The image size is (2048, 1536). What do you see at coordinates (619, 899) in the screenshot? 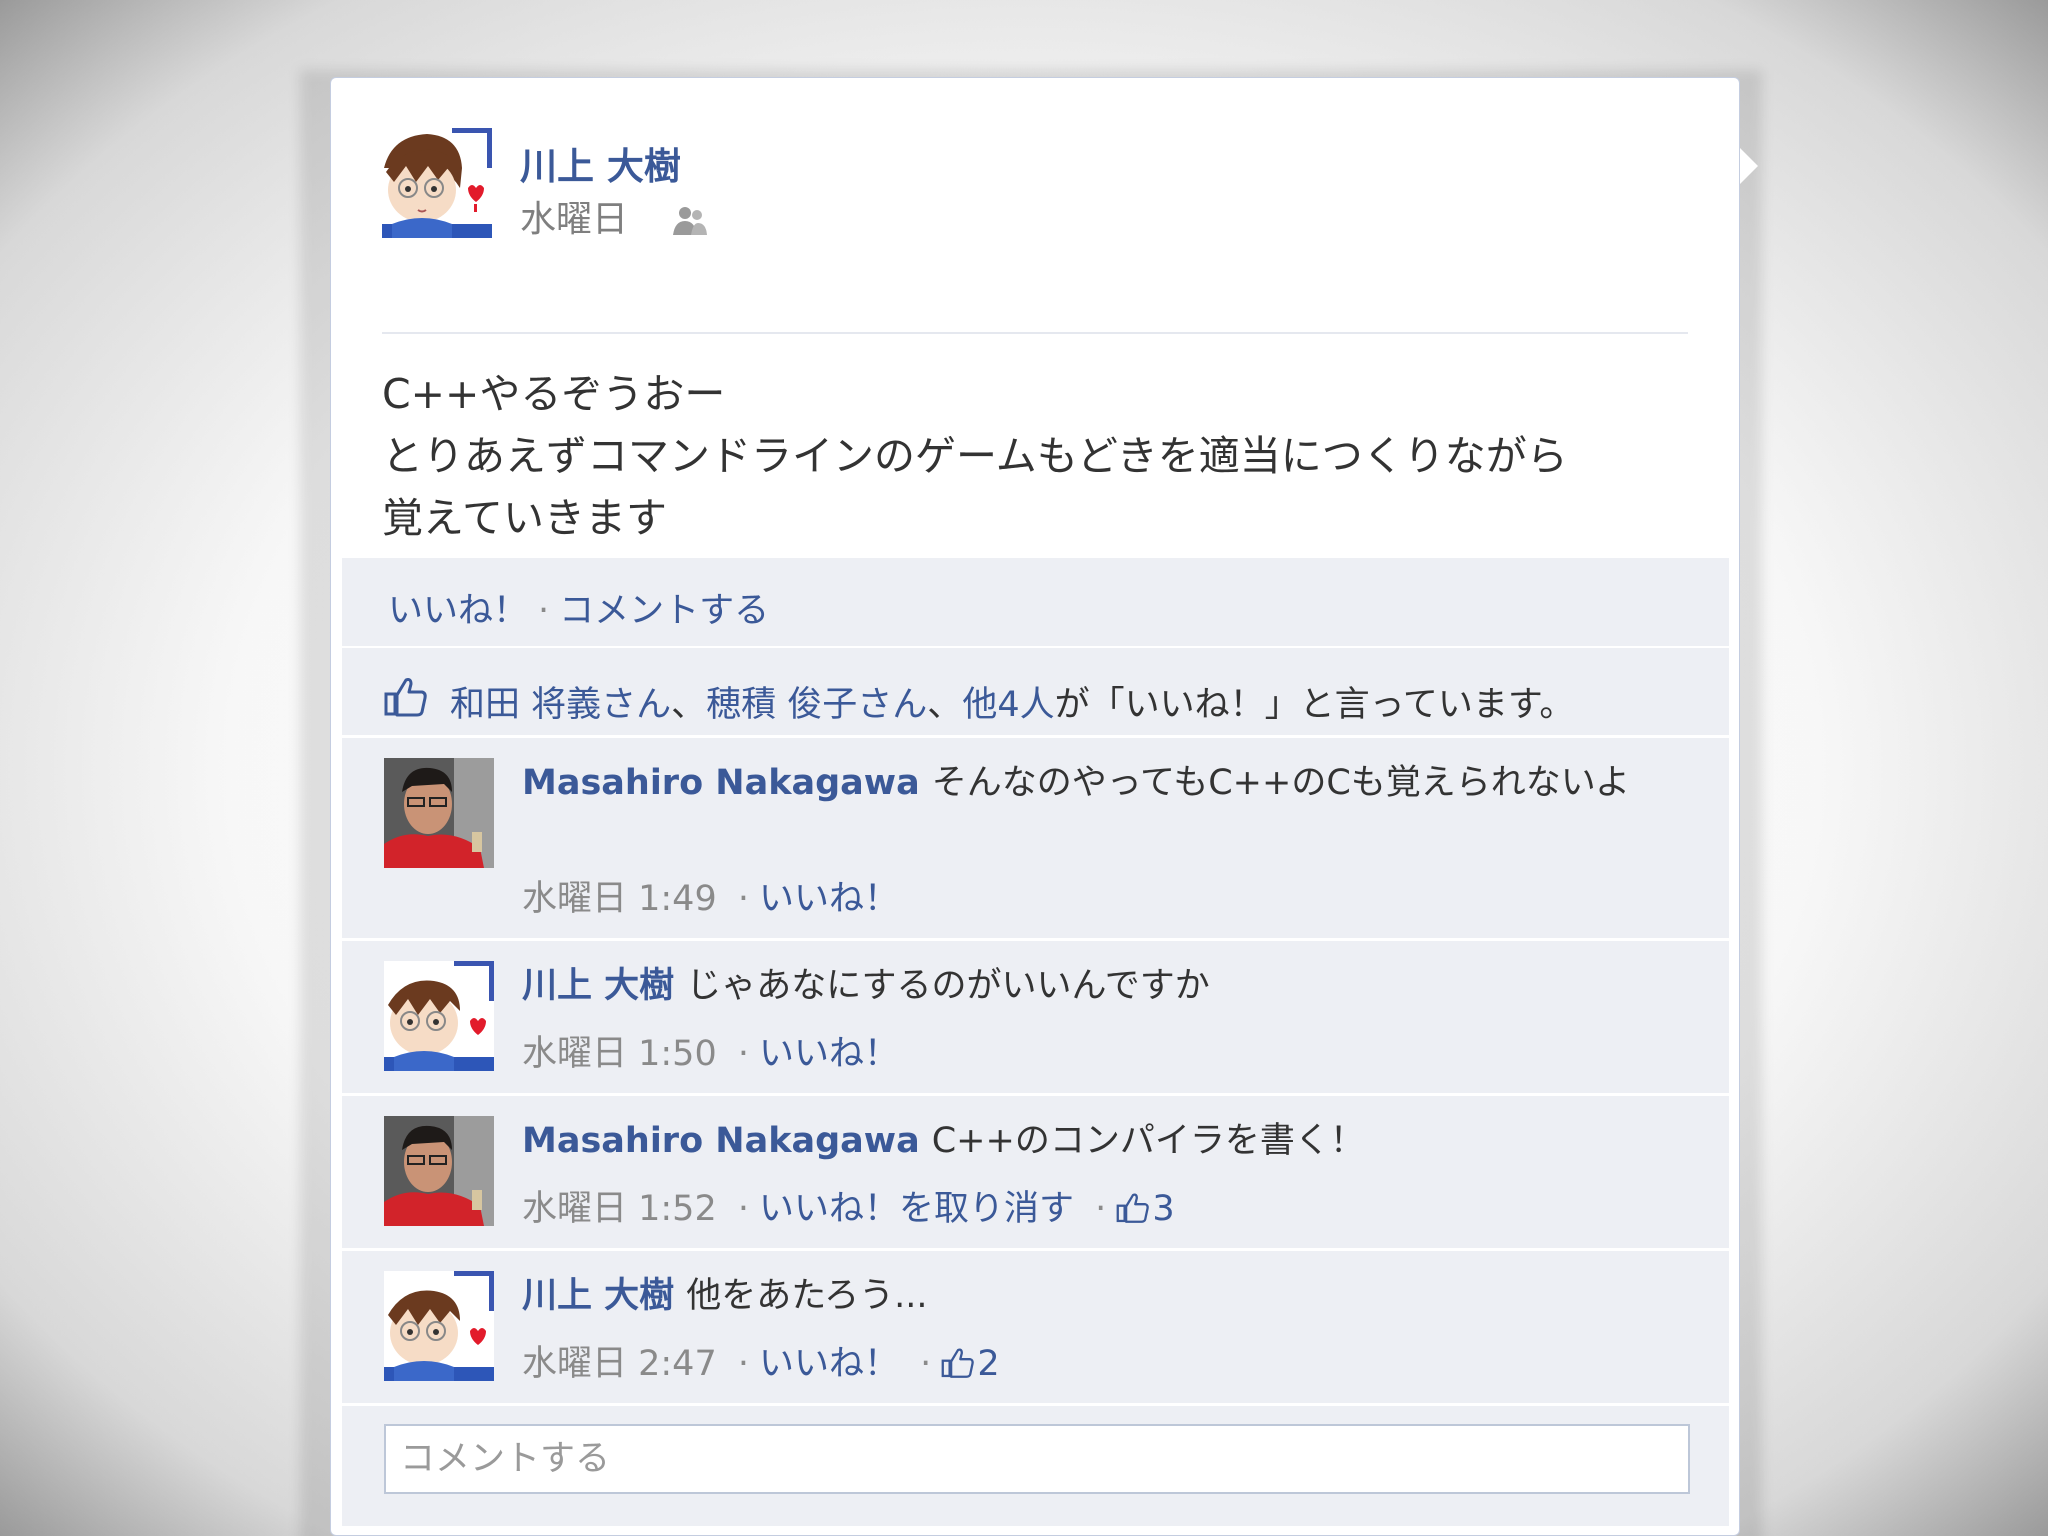
I see `comment-time: 水曜日 1:49` at bounding box center [619, 899].